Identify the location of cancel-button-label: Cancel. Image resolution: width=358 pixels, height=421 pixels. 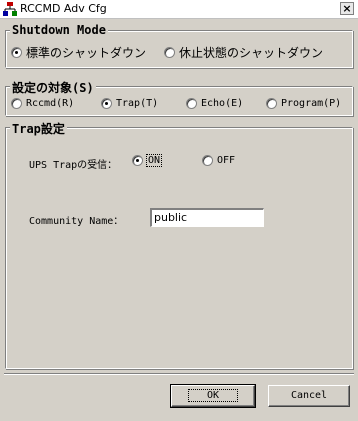
(309, 395).